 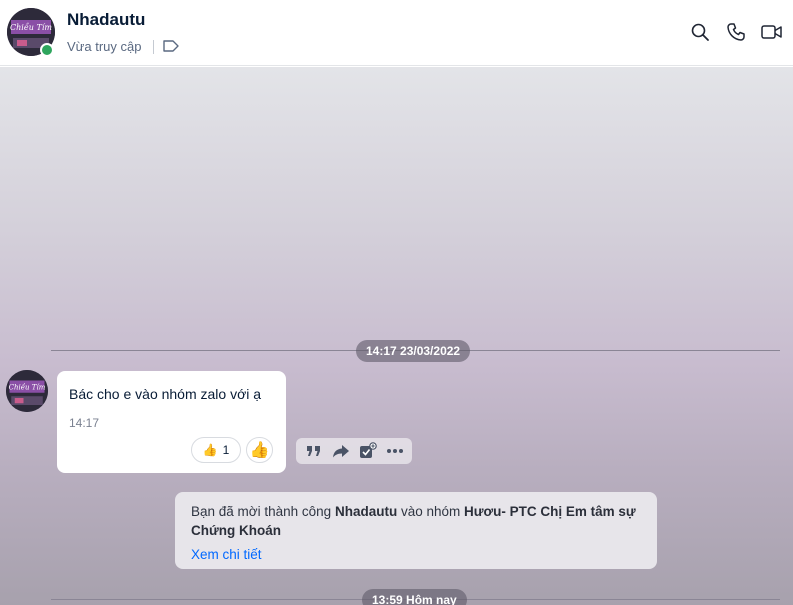 I want to click on notice-middle: vào nhóm, so click(x=430, y=511).